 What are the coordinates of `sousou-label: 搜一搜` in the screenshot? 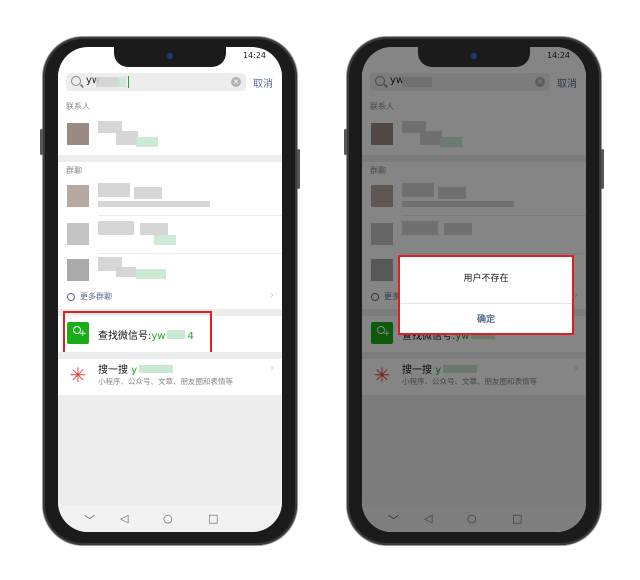 It's located at (113, 370).